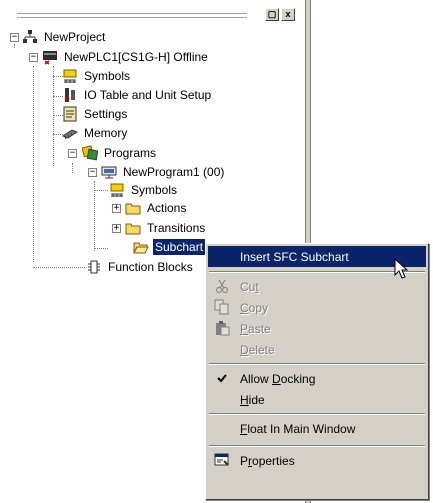 This screenshot has width=433, height=503. What do you see at coordinates (70, 133) in the screenshot?
I see `memory-icon` at bounding box center [70, 133].